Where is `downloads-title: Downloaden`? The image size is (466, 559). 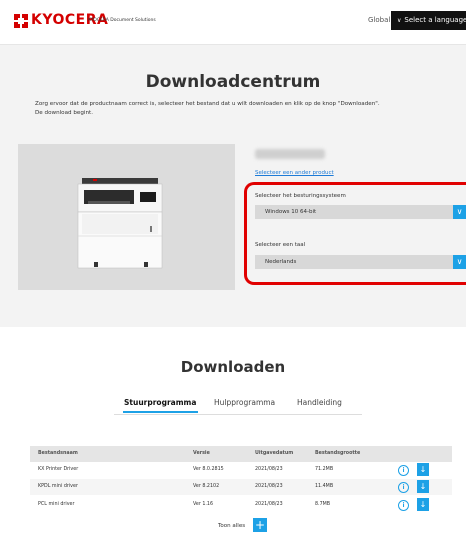 downloads-title: Downloaden is located at coordinates (233, 367).